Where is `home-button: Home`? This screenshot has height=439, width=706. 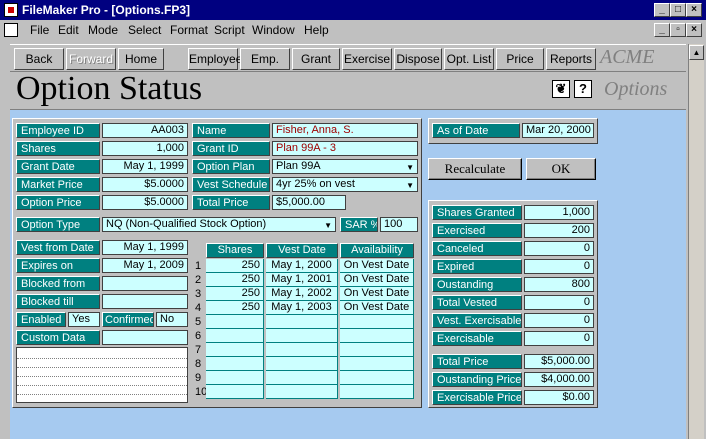
home-button: Home is located at coordinates (141, 59).